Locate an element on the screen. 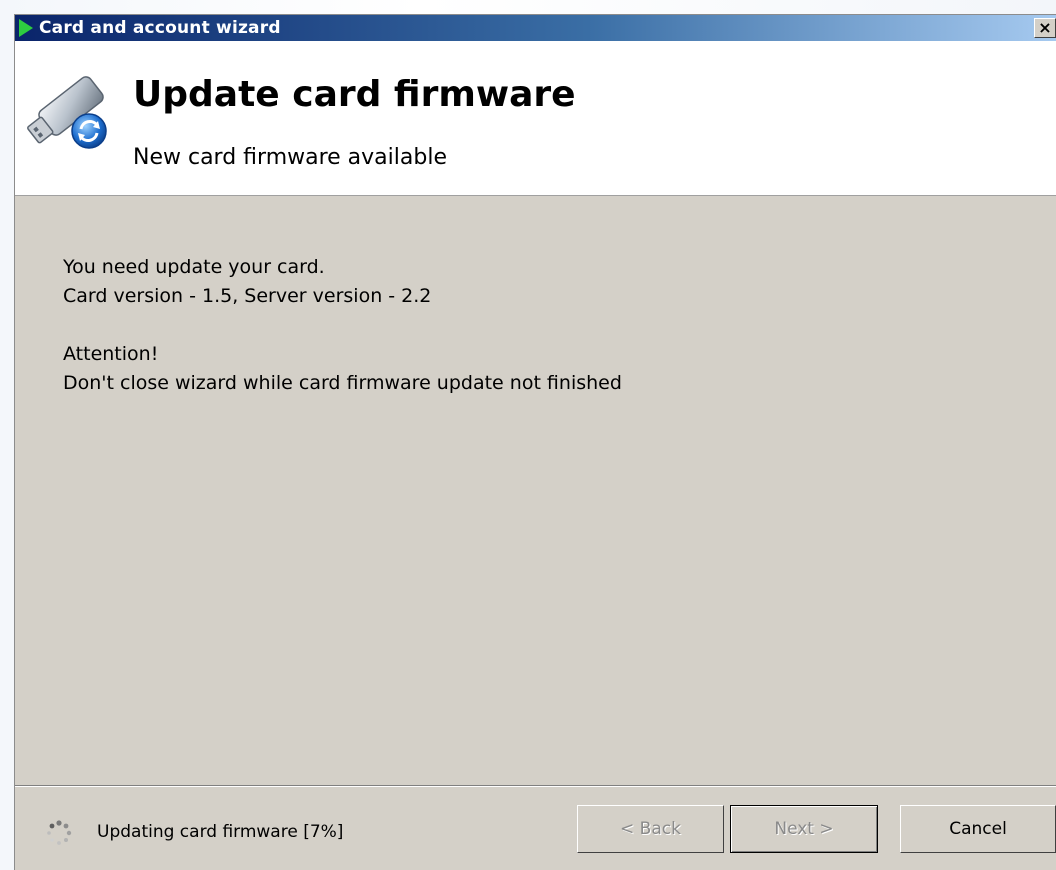 The image size is (1056, 870). spinner-icon is located at coordinates (59, 832).